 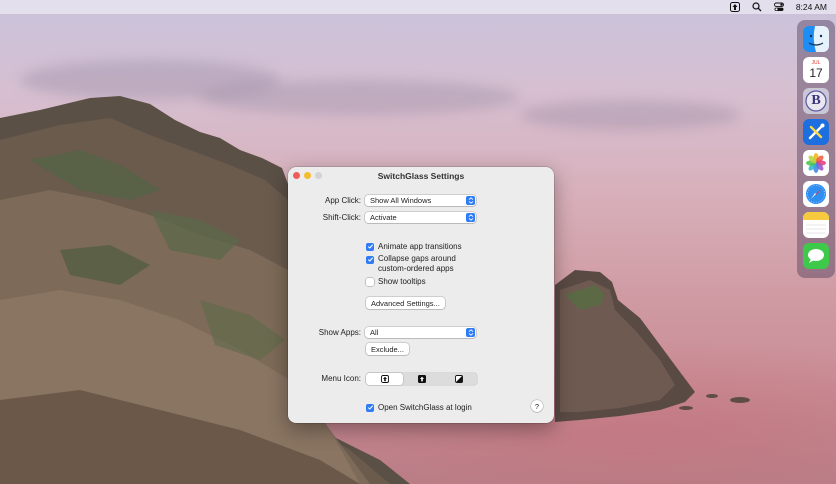 I want to click on animate-transitions-checkbox: Animate app transitions, so click(x=414, y=246).